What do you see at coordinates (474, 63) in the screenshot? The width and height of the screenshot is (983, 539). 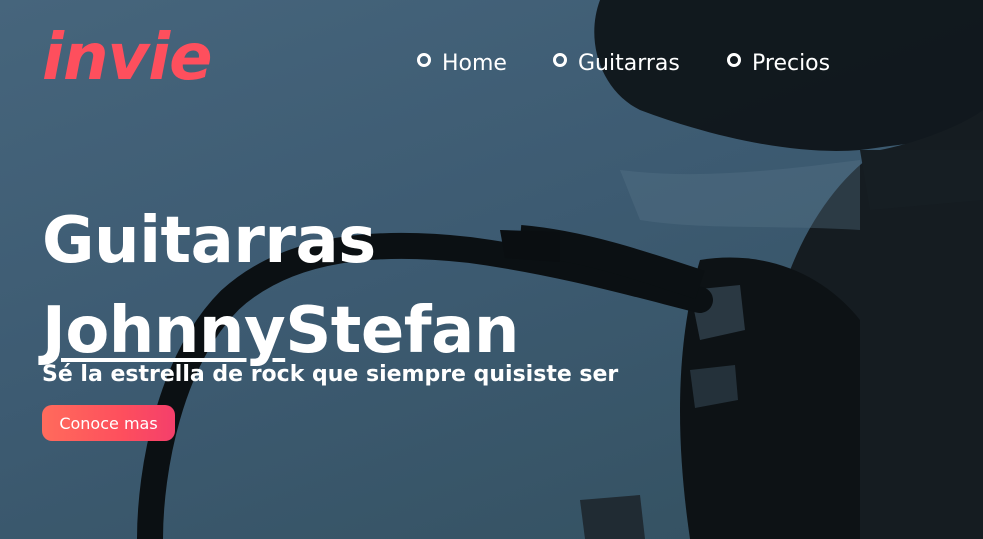 I see `nav-item-label: Home` at bounding box center [474, 63].